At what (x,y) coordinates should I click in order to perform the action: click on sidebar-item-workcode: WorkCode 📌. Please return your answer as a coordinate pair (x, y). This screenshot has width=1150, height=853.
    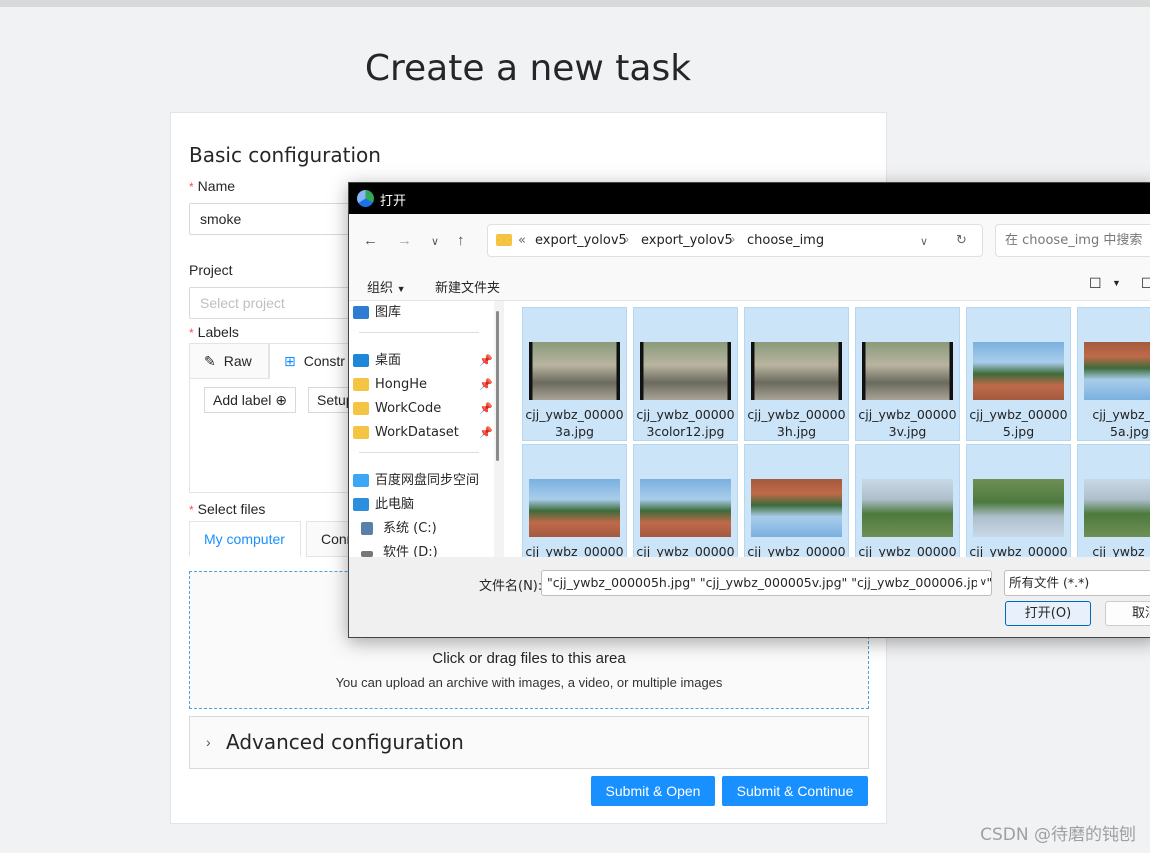
    Looking at the image, I should click on (423, 409).